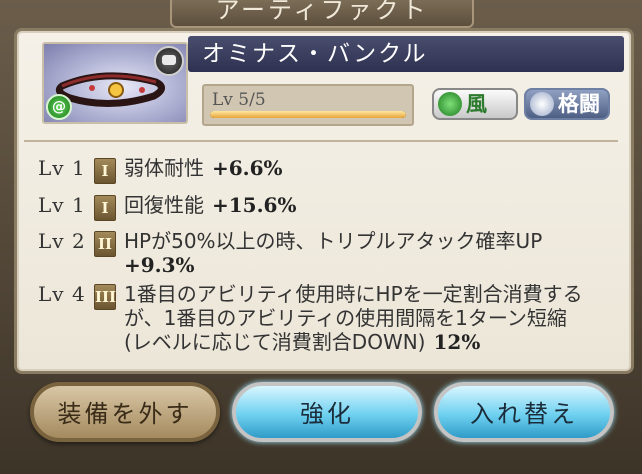  I want to click on level-progress-fill, so click(308, 114).